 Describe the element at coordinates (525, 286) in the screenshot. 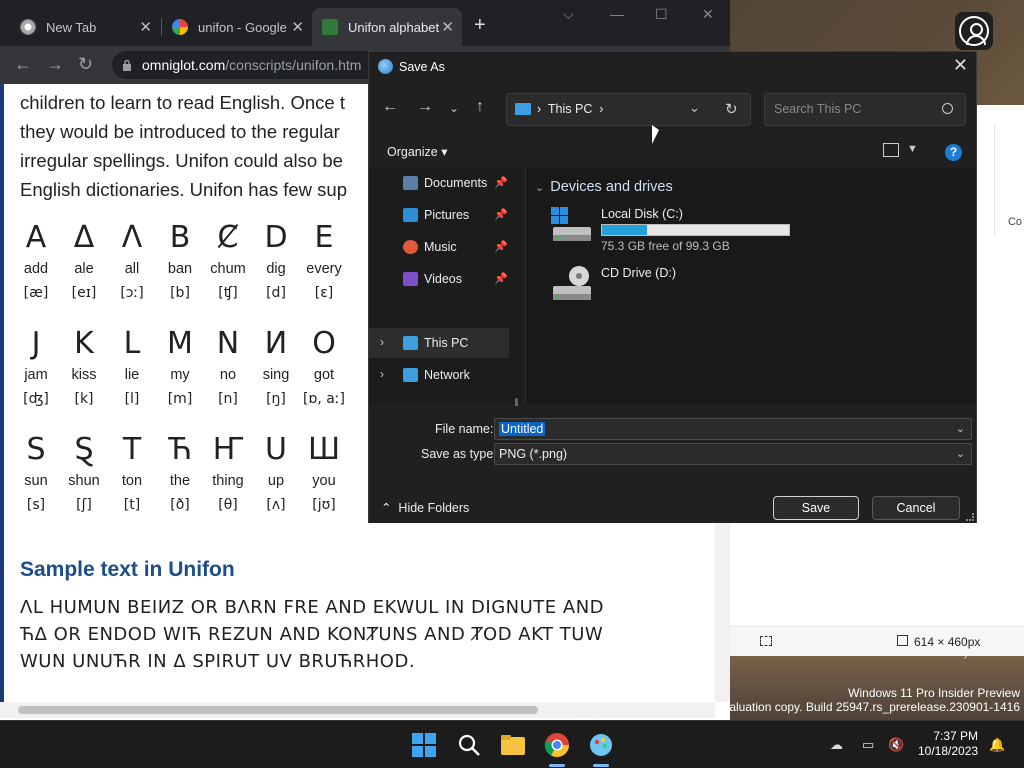

I see `pane-divider` at that location.